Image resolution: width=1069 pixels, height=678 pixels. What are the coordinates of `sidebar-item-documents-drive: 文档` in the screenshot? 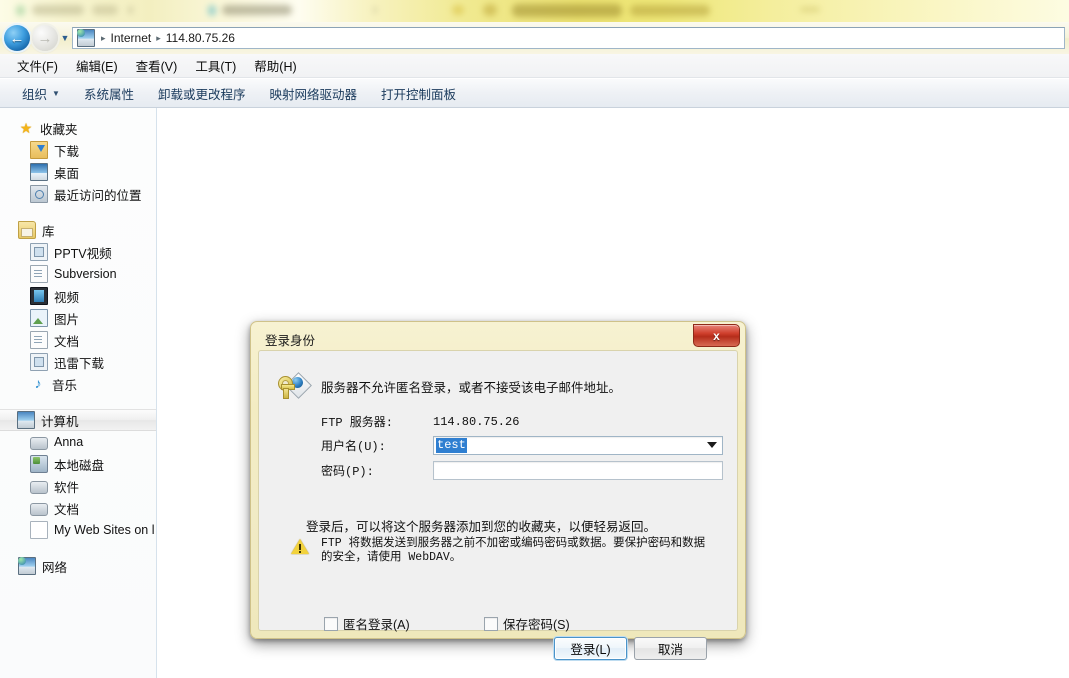 It's located at (78, 508).